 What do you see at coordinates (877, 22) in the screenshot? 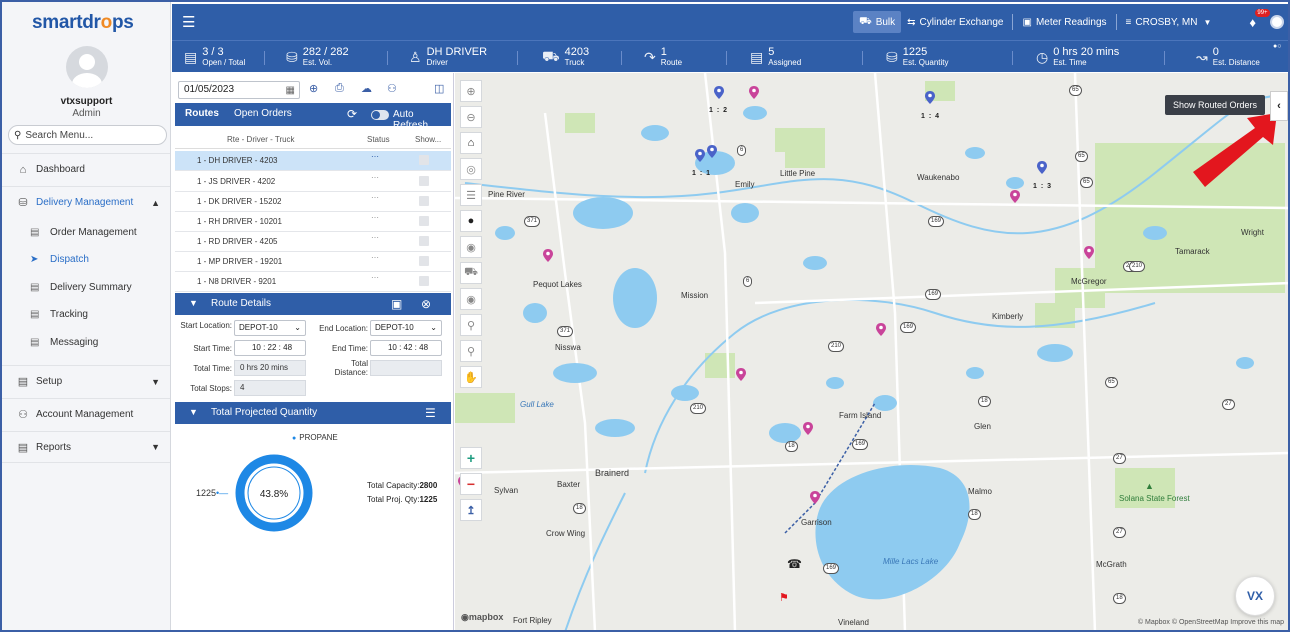
I see `bulk-button: ⛟ Bulk` at bounding box center [877, 22].